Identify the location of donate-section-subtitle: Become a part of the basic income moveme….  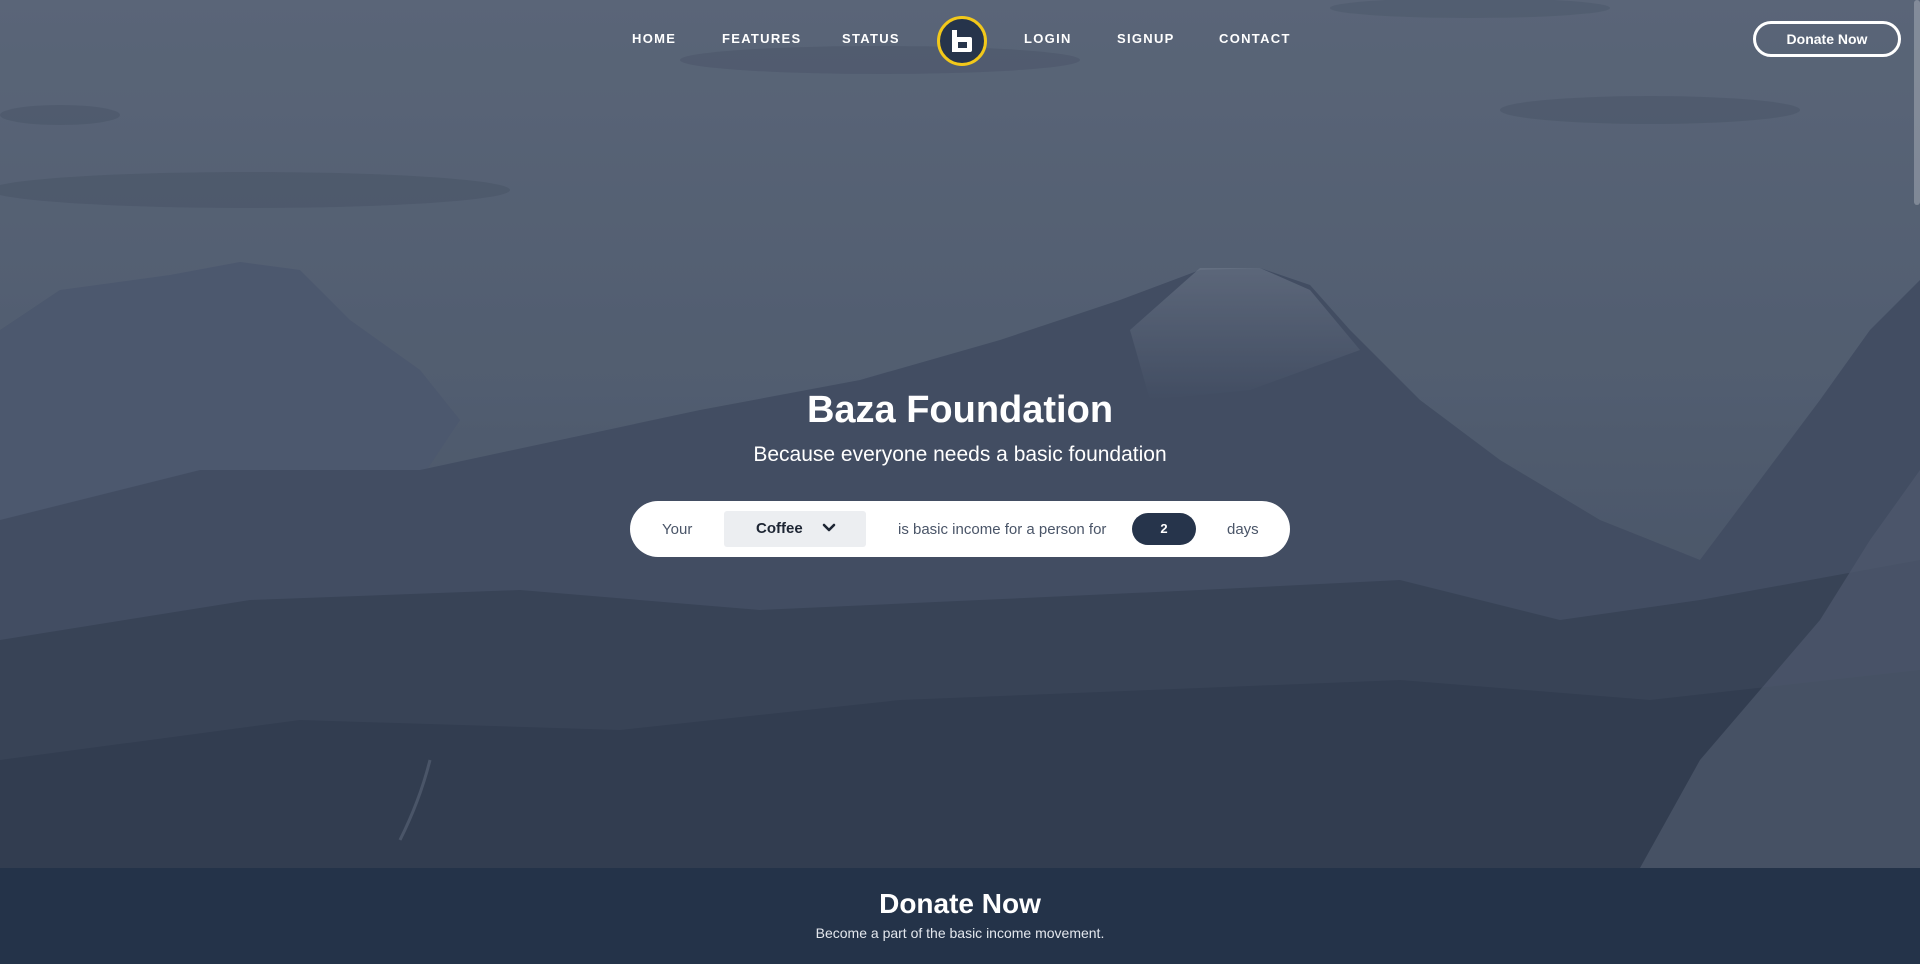
(960, 933).